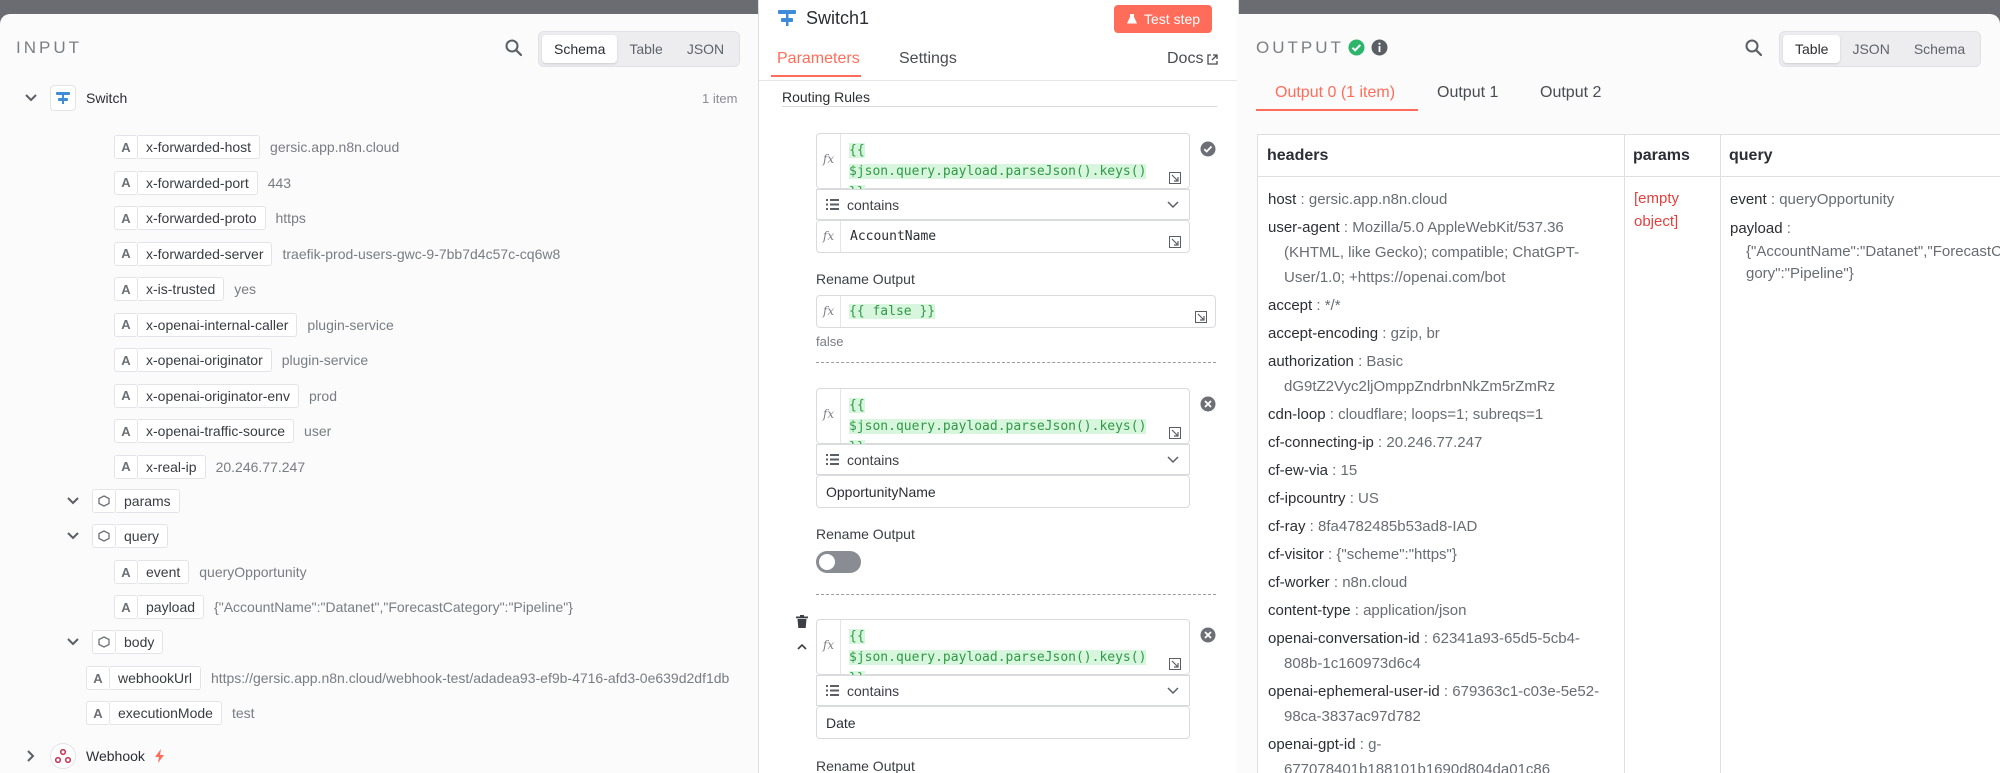 The width and height of the screenshot is (2000, 773). What do you see at coordinates (1313, 470) in the screenshot?
I see `header-pair: cf-ew-via : 15` at bounding box center [1313, 470].